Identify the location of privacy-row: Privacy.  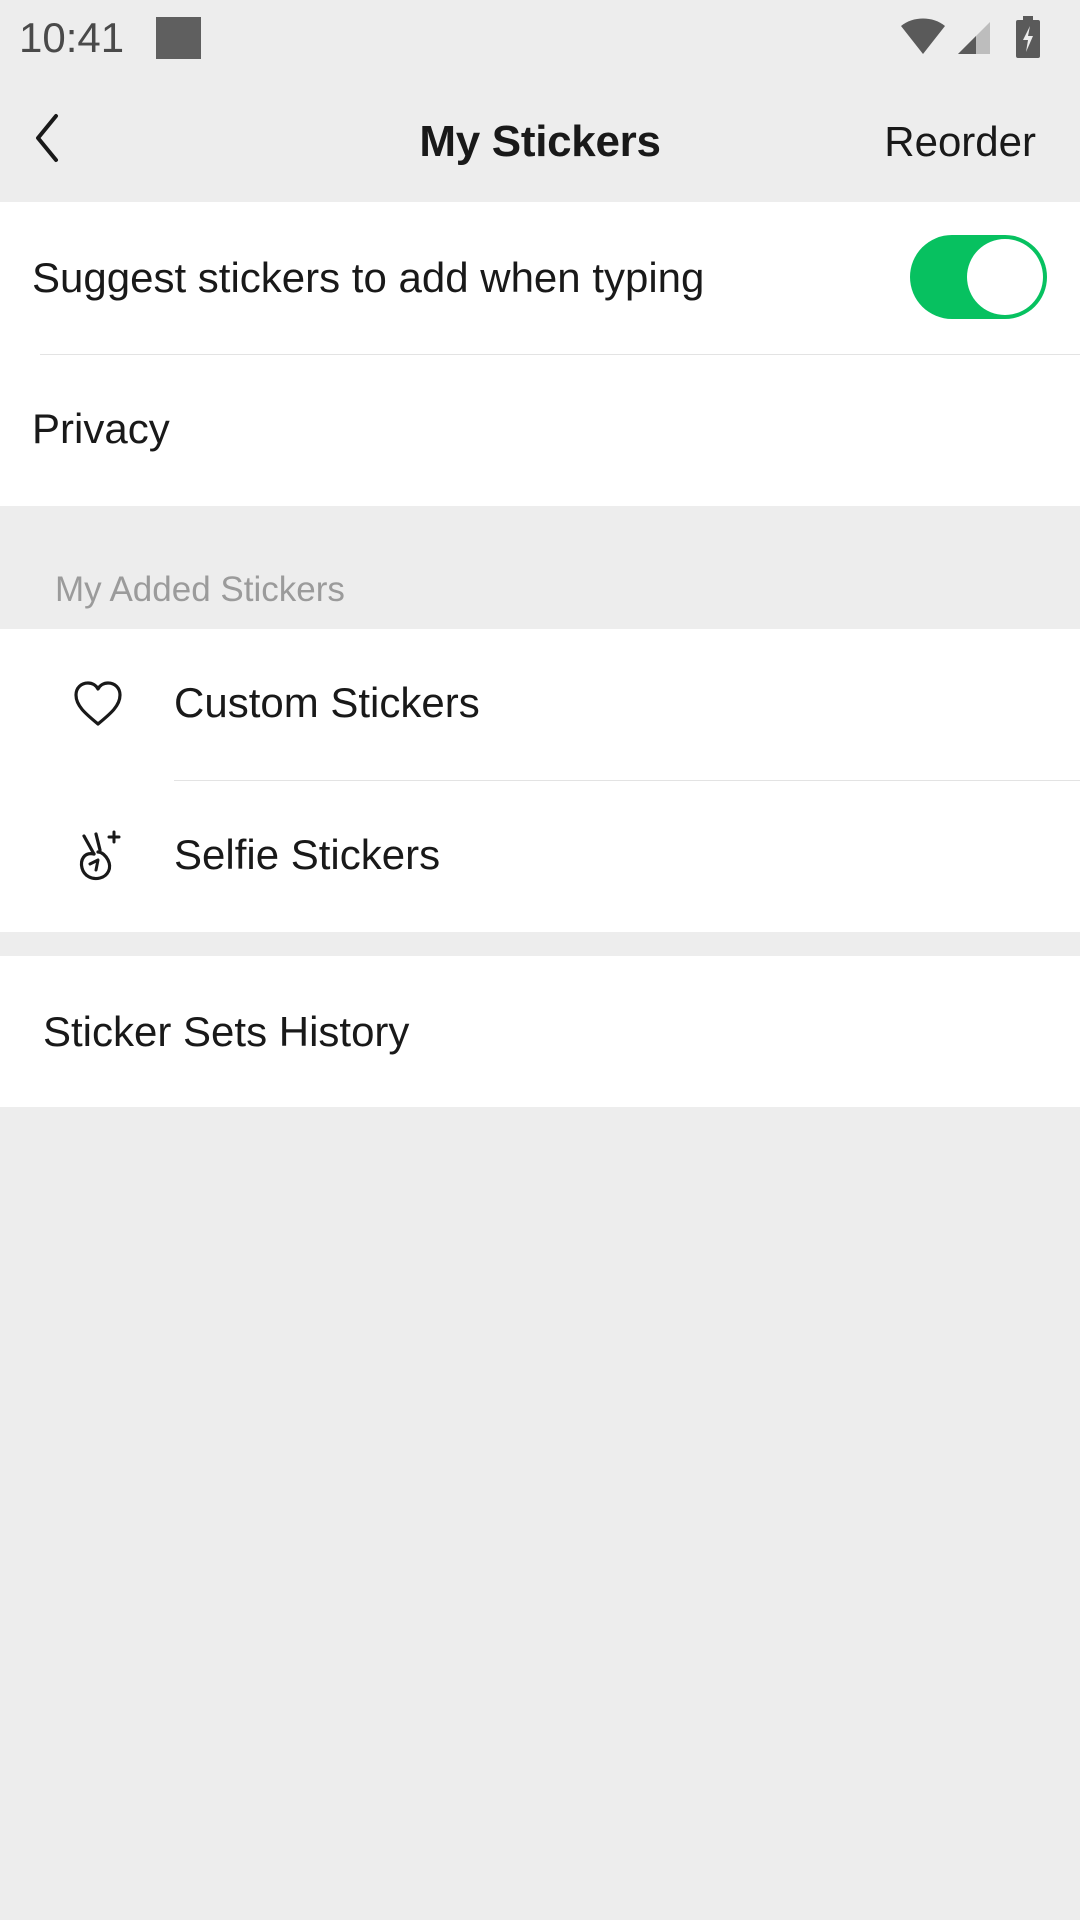
(540, 430).